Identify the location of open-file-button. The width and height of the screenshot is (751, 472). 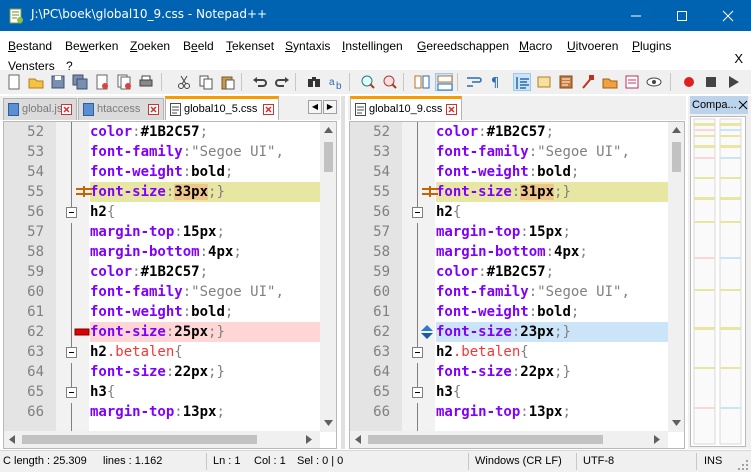
(36, 82).